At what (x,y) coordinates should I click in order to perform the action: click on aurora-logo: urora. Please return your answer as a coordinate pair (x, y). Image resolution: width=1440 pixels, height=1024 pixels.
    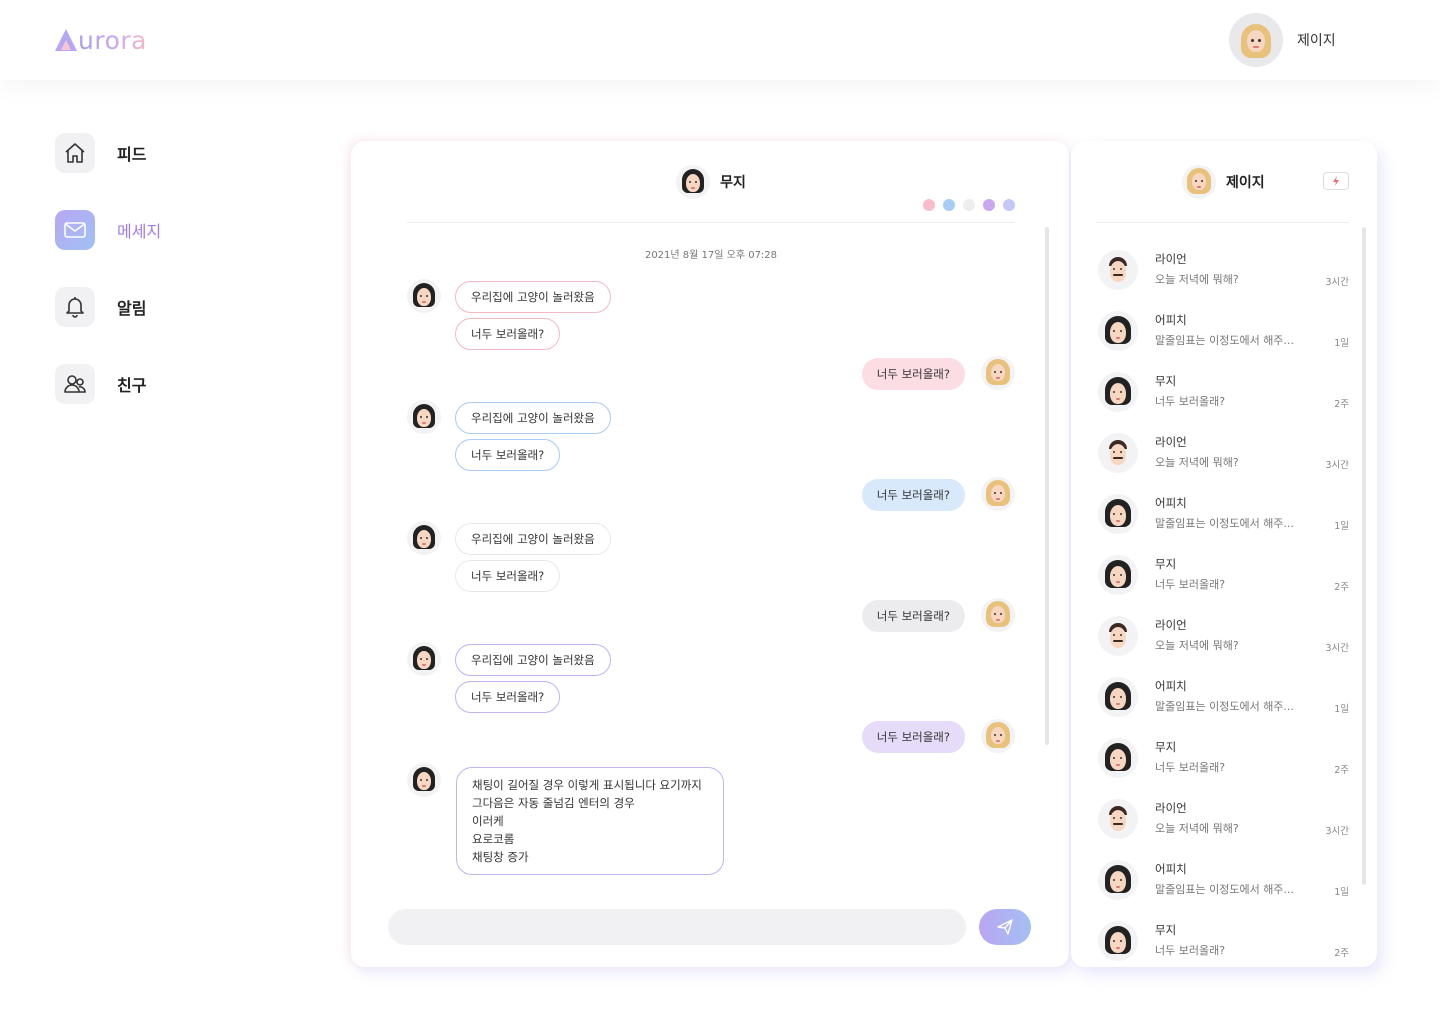
    Looking at the image, I should click on (101, 40).